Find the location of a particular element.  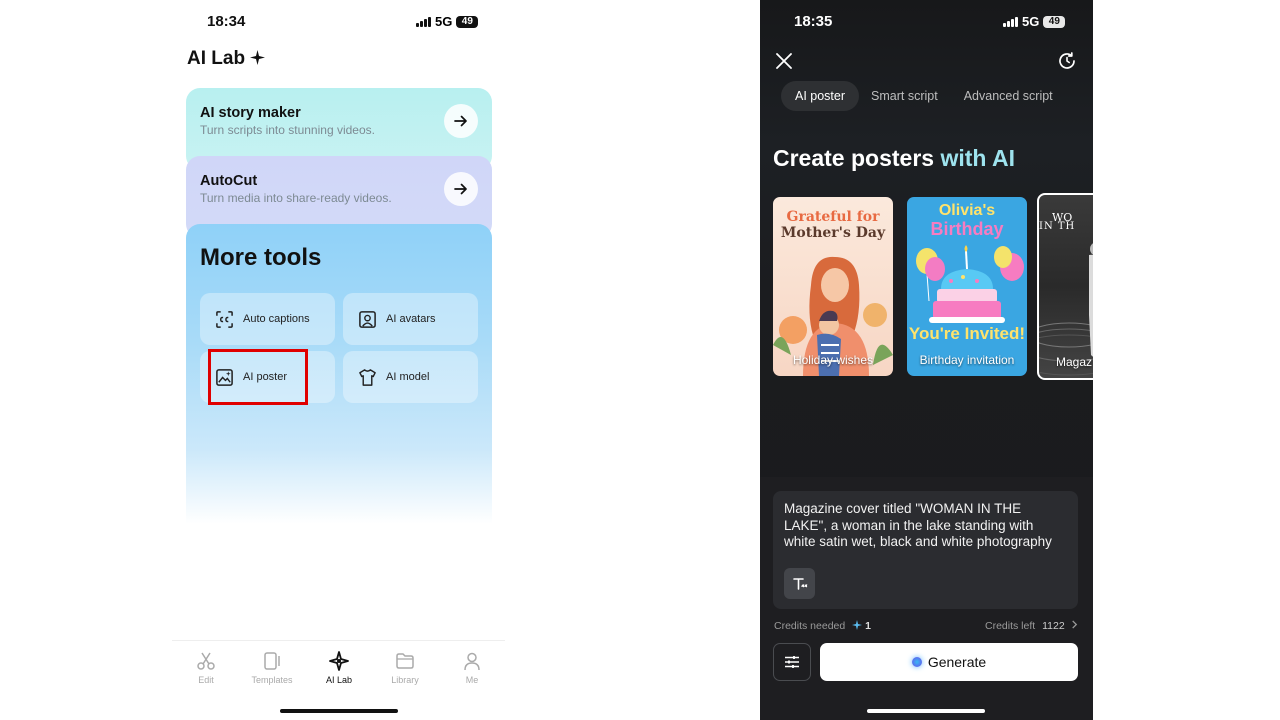

ai-avatars-tool: AI avatars is located at coordinates (410, 319).